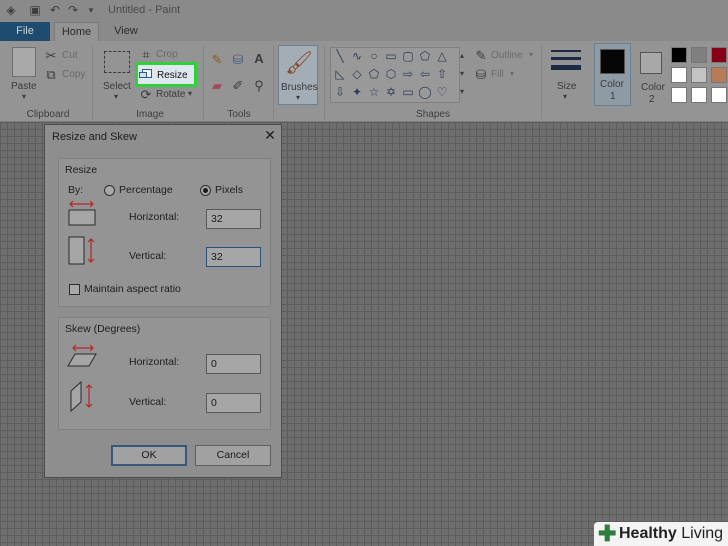 The height and width of the screenshot is (546, 728). What do you see at coordinates (73, 74) in the screenshot?
I see `copy-label: Copy` at bounding box center [73, 74].